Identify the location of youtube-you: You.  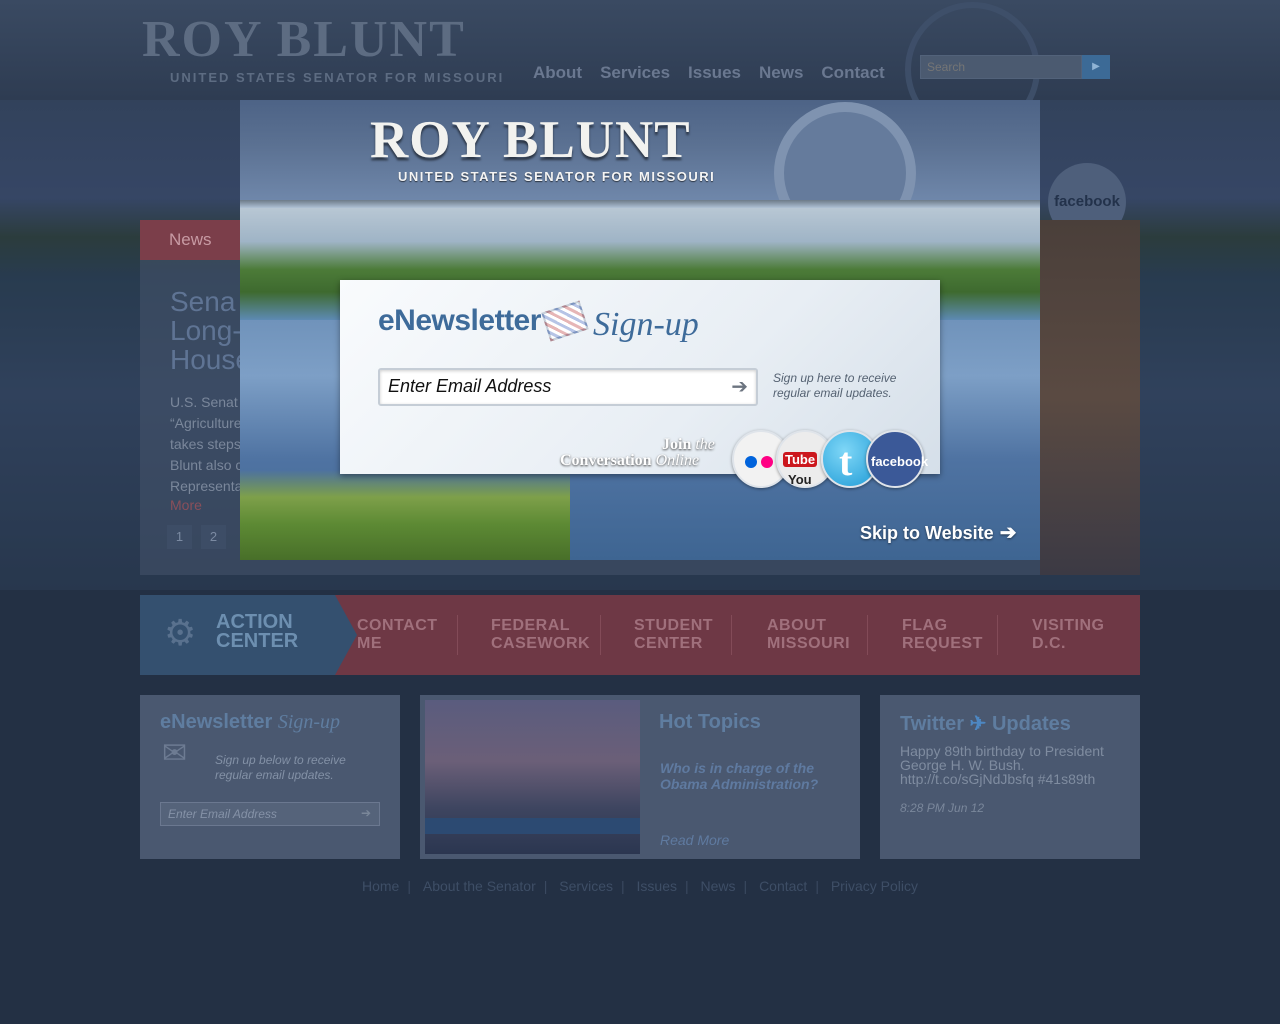
(800, 479).